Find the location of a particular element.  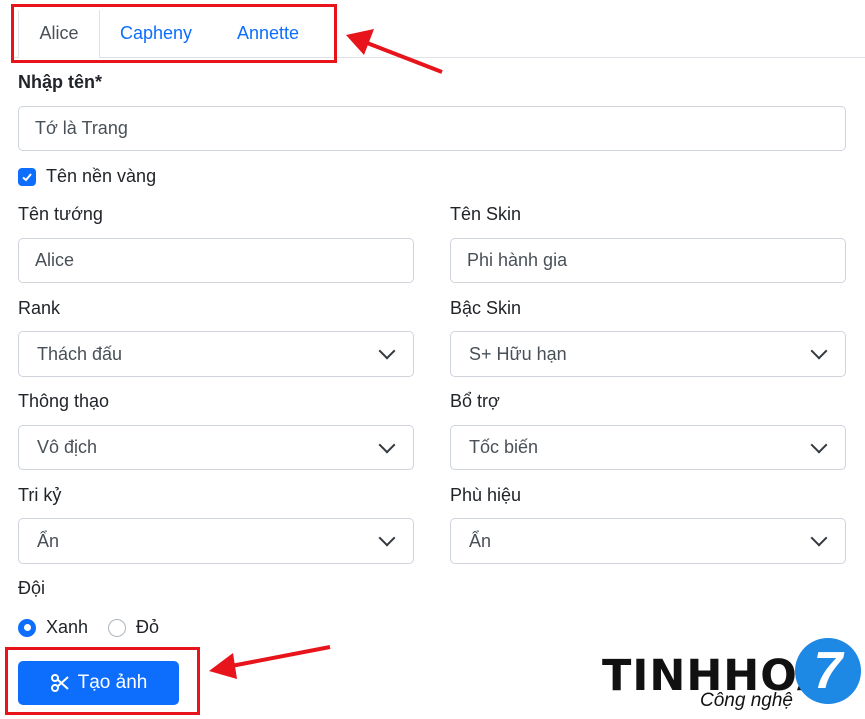

checkmark-icon is located at coordinates (27, 176).